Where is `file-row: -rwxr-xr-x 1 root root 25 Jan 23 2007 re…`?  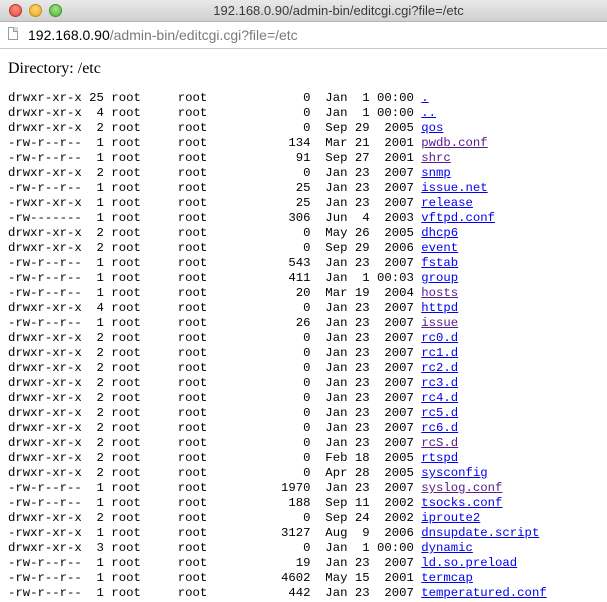
file-row: -rwxr-xr-x 1 root root 25 Jan 23 2007 re… is located at coordinates (307, 203).